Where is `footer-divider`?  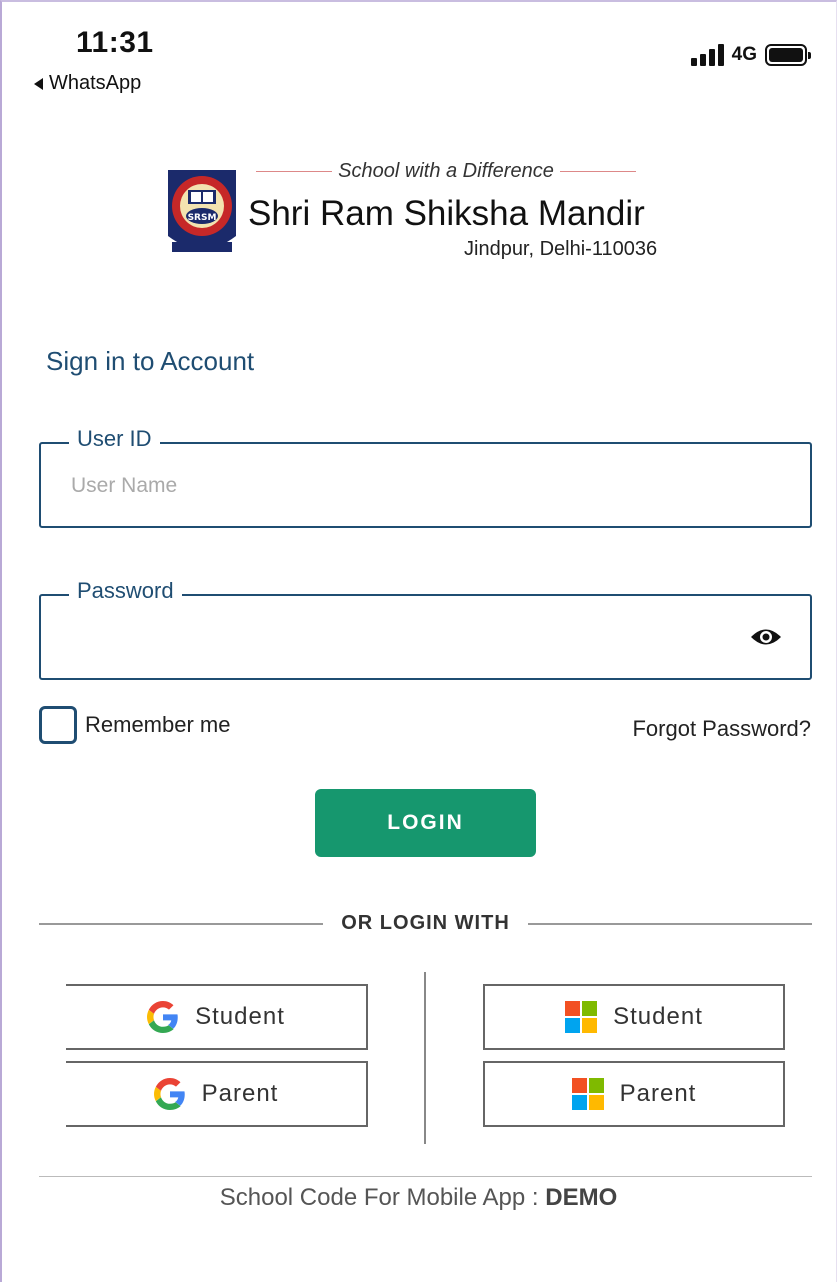 footer-divider is located at coordinates (425, 1176).